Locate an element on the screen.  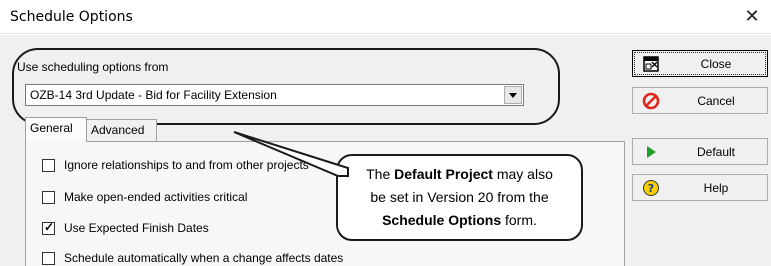
callout-line-3: Schedule Options form. is located at coordinates (459, 220).